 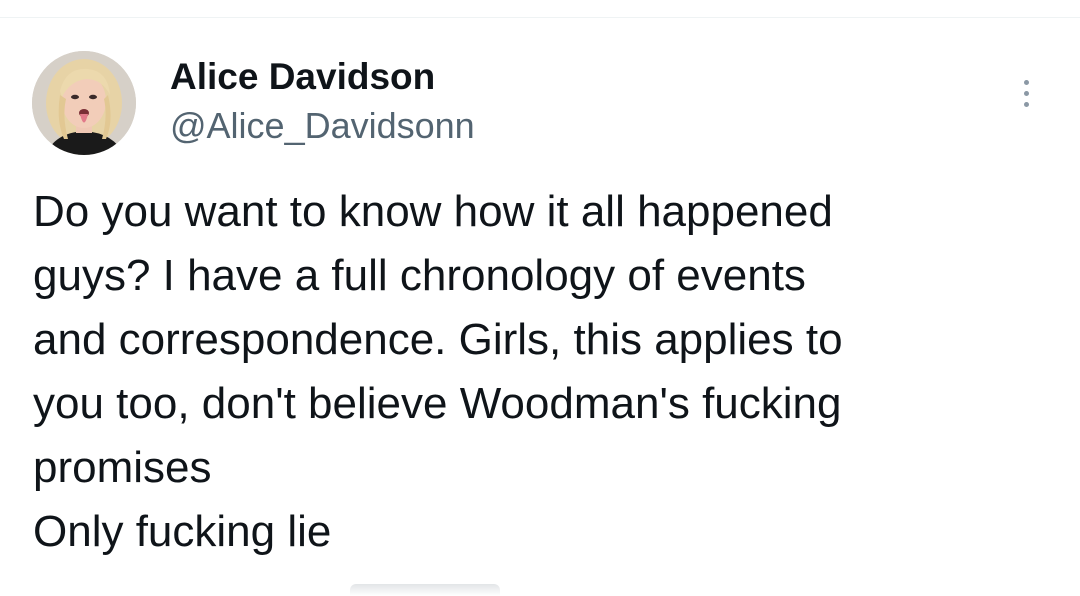 What do you see at coordinates (425, 590) in the screenshot?
I see `cropped-content-edge` at bounding box center [425, 590].